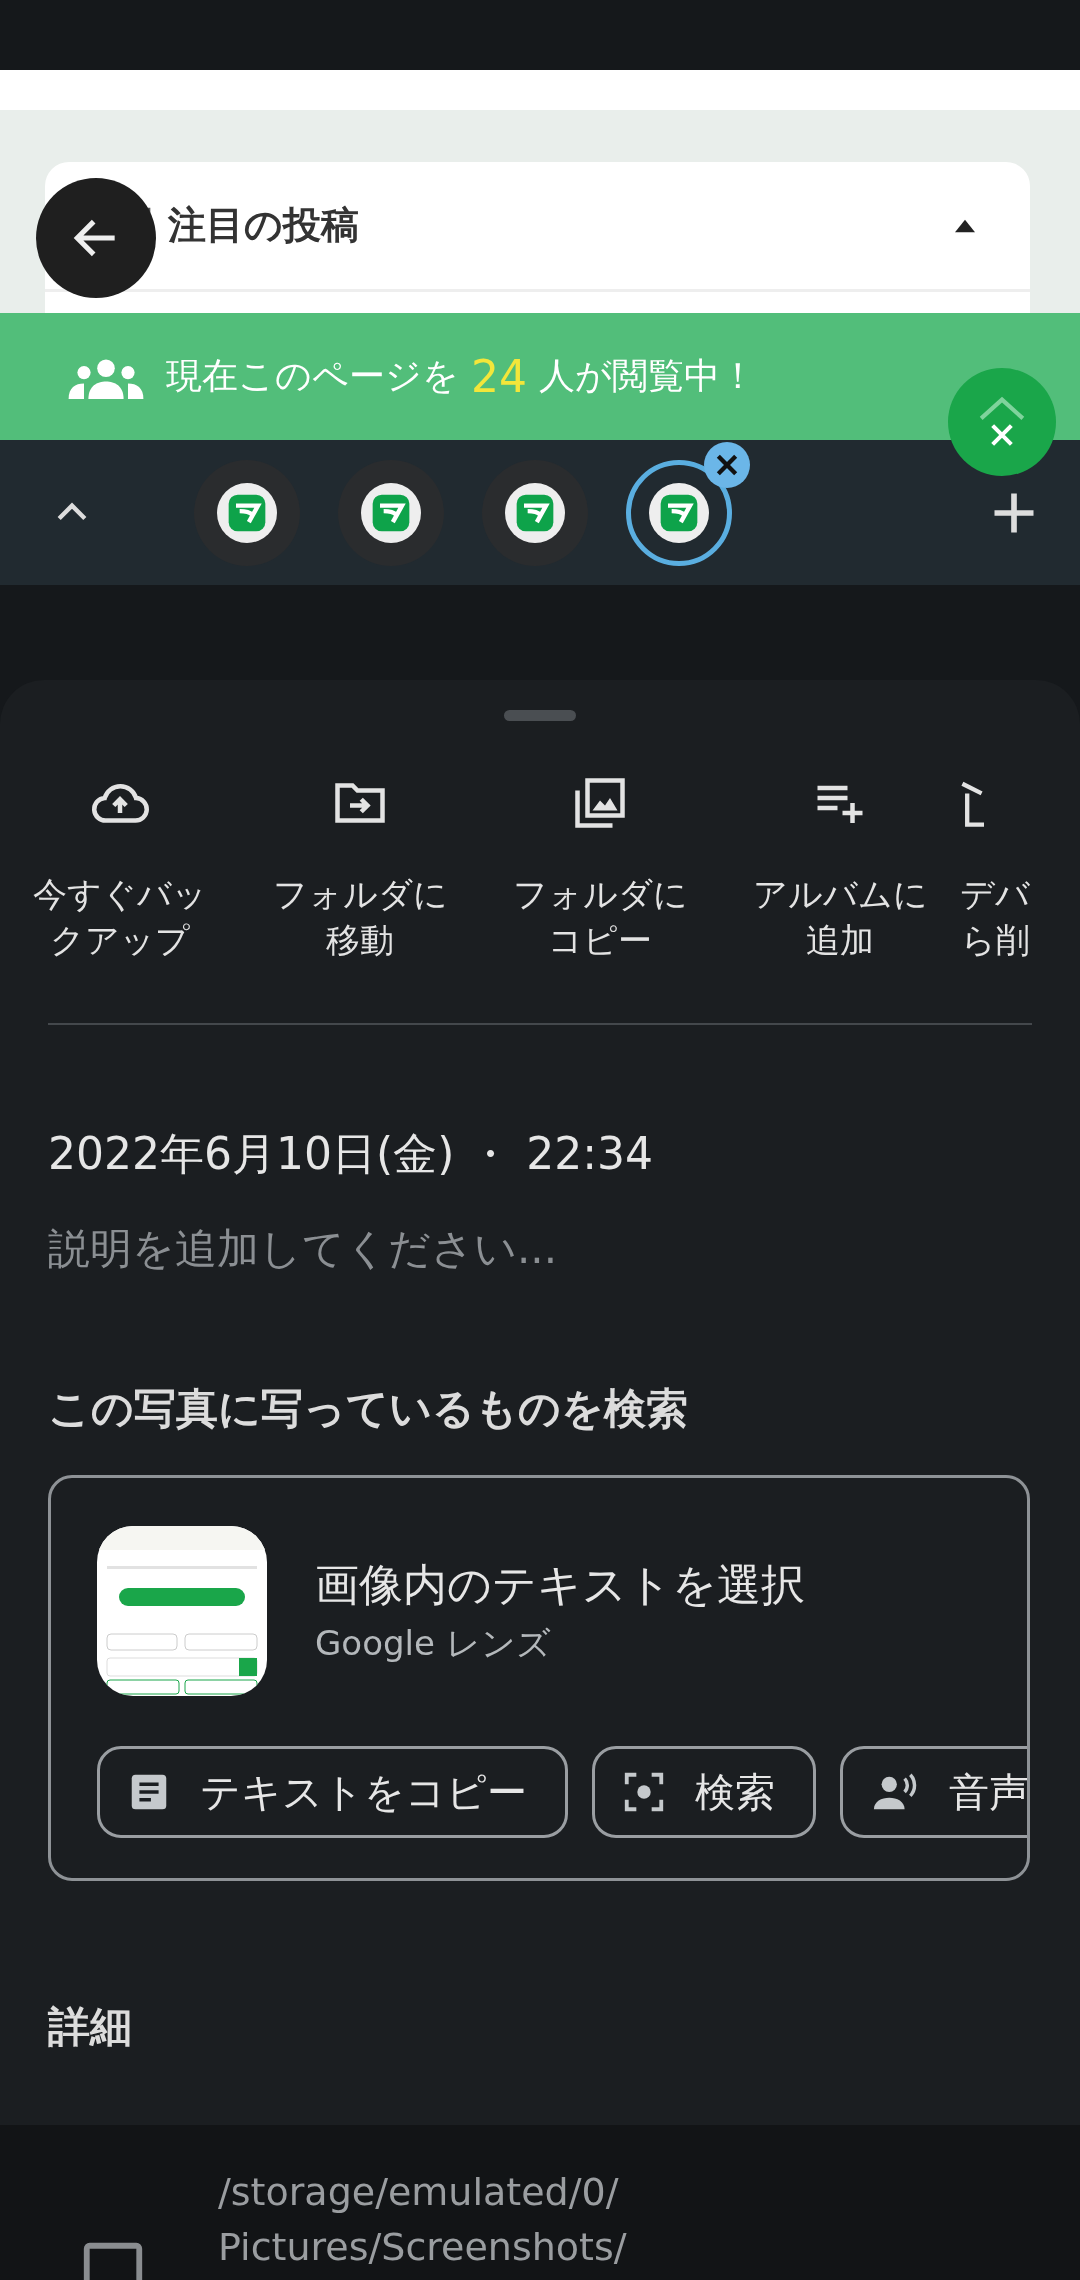 The height and width of the screenshot is (2280, 1080). What do you see at coordinates (264, 225) in the screenshot?
I see `card-title: 注目の投稿` at bounding box center [264, 225].